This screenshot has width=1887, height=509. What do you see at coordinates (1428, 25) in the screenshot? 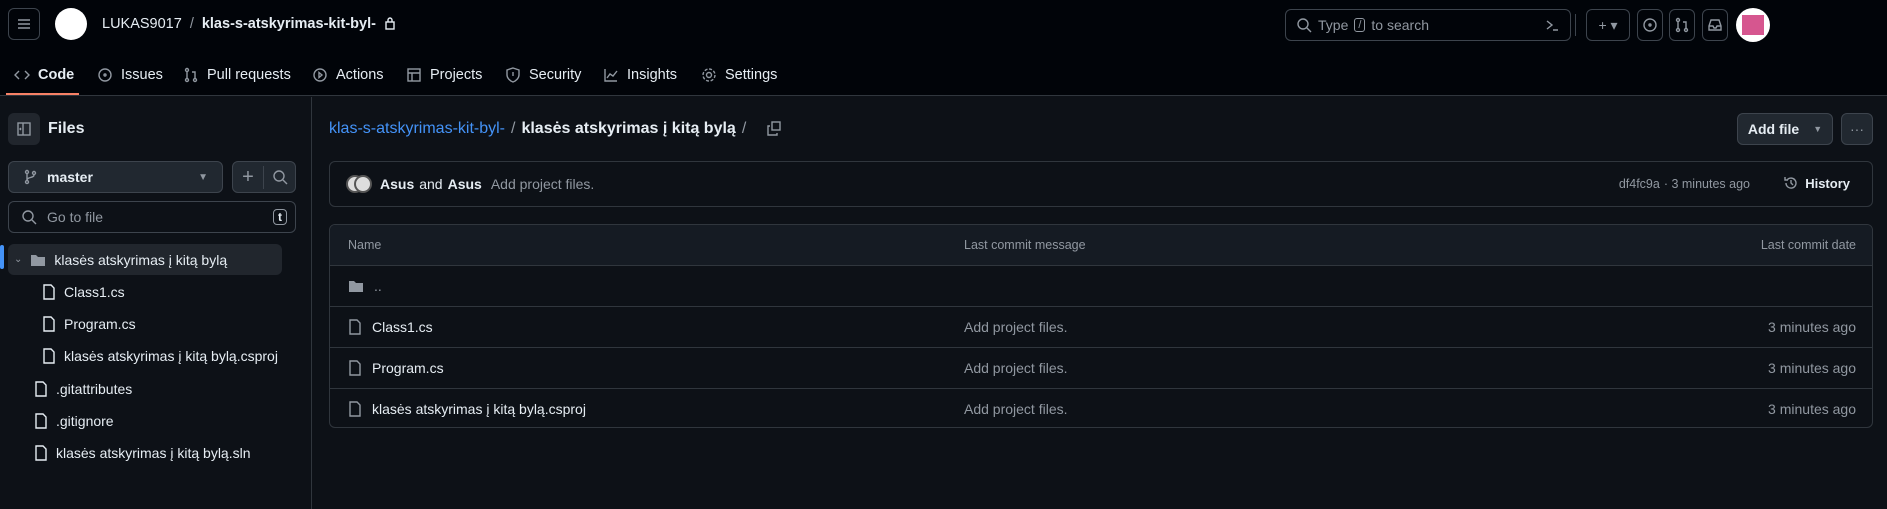
I see `search-input: Type / to search` at bounding box center [1428, 25].